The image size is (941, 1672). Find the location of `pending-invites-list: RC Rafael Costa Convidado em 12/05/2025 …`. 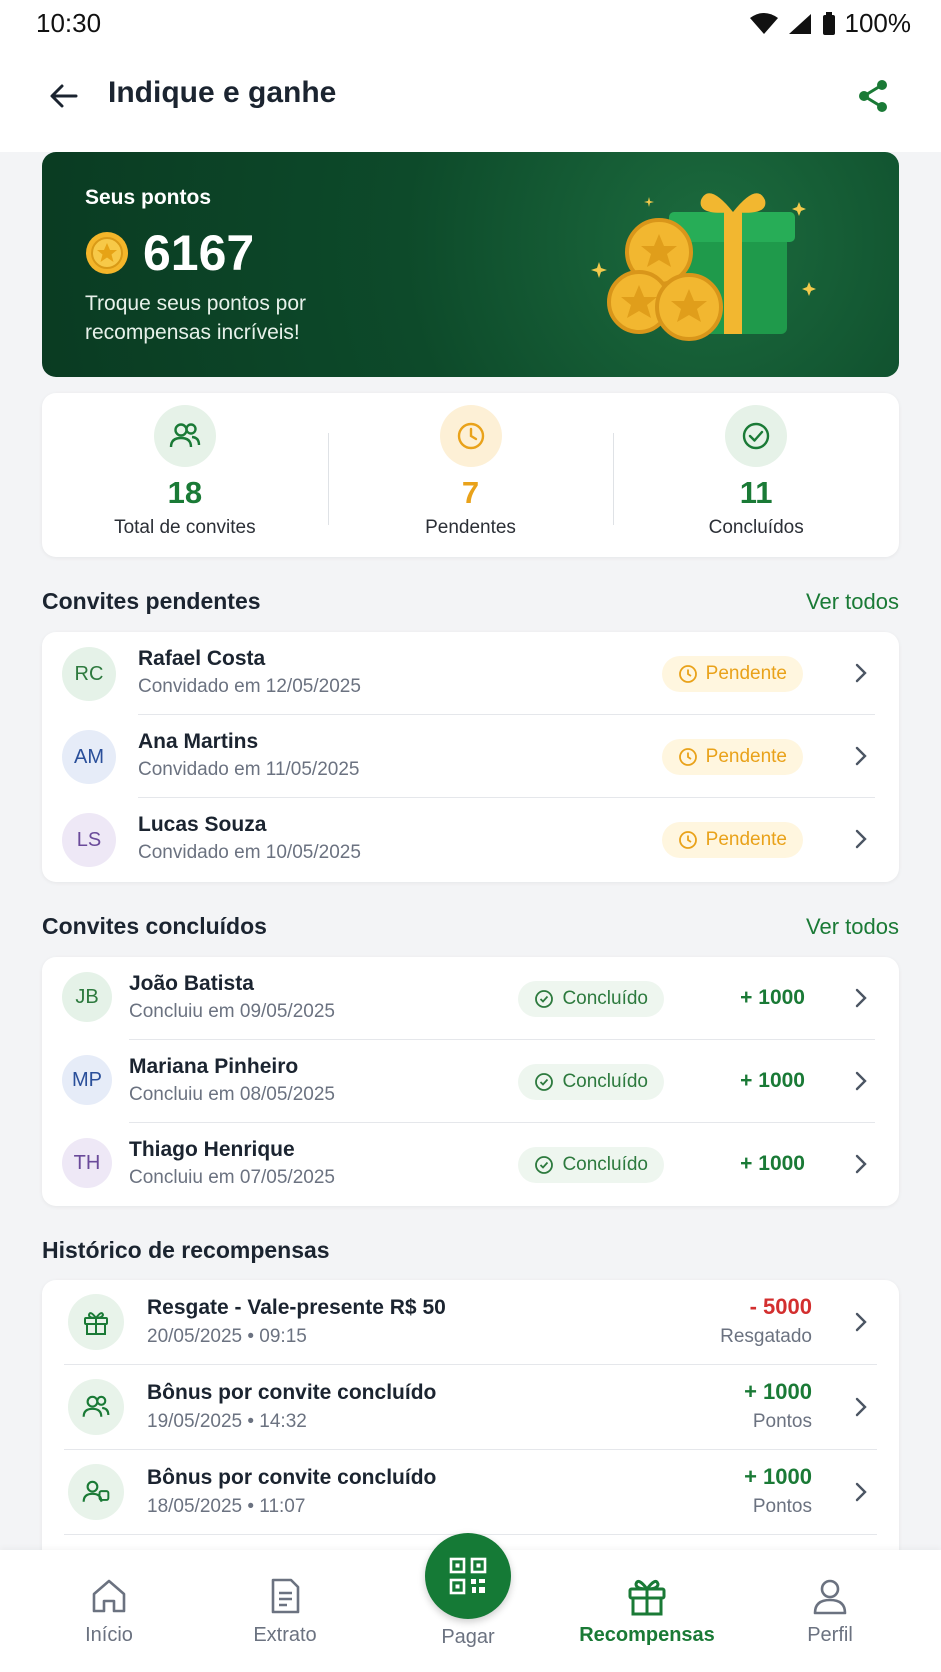

pending-invites-list: RC Rafael Costa Convidado em 12/05/2025 … is located at coordinates (470, 757).